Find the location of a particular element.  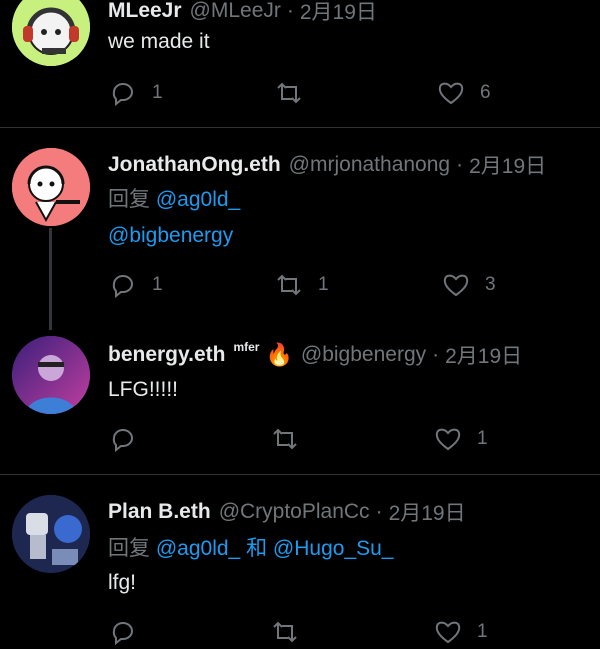

headphones-avatar-icon is located at coordinates (51, 33).